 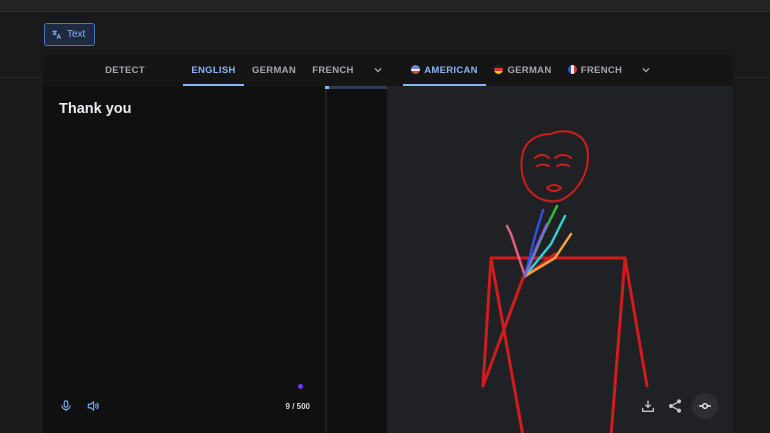 What do you see at coordinates (57, 34) in the screenshot?
I see `translate-icon` at bounding box center [57, 34].